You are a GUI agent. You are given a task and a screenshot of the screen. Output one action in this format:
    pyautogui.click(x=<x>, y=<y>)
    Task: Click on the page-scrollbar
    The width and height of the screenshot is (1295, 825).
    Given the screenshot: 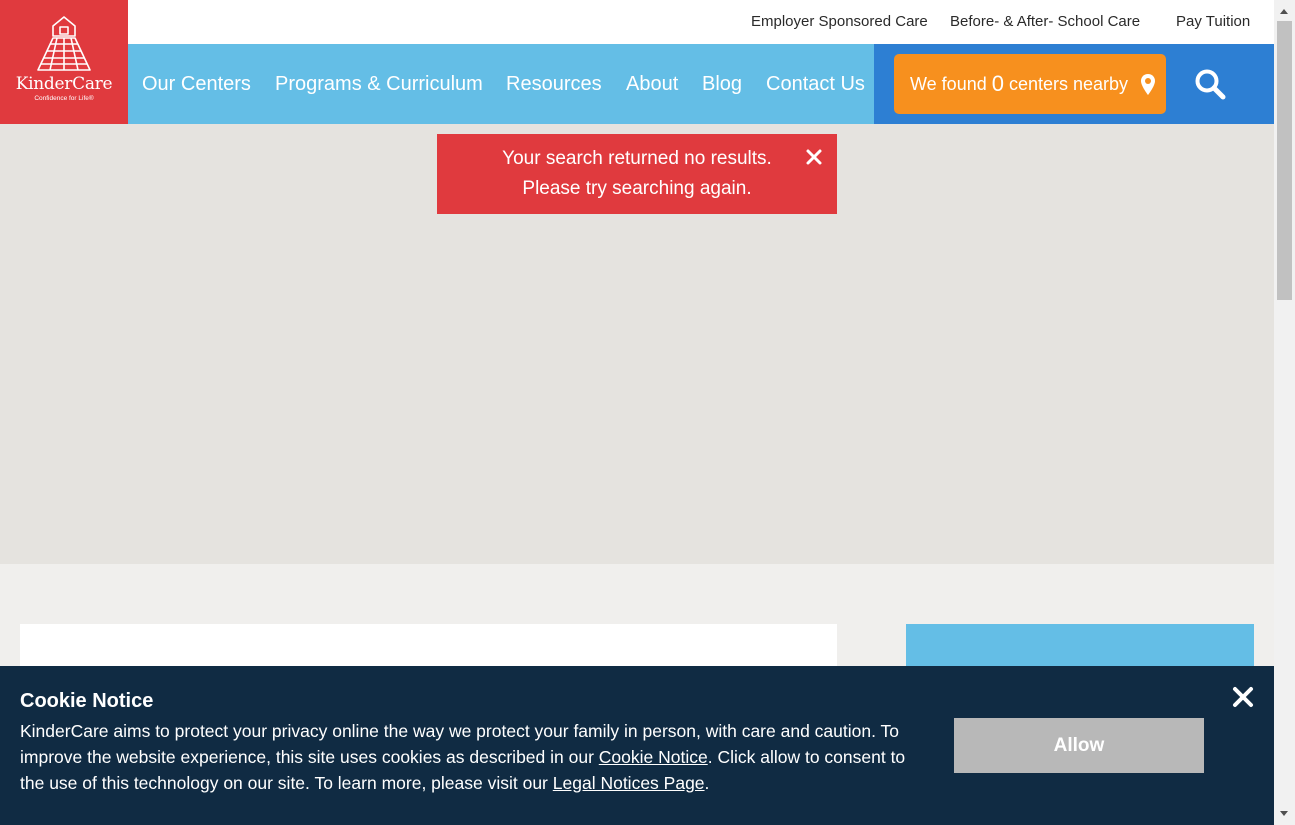 What is the action you would take?
    pyautogui.click(x=1284, y=412)
    